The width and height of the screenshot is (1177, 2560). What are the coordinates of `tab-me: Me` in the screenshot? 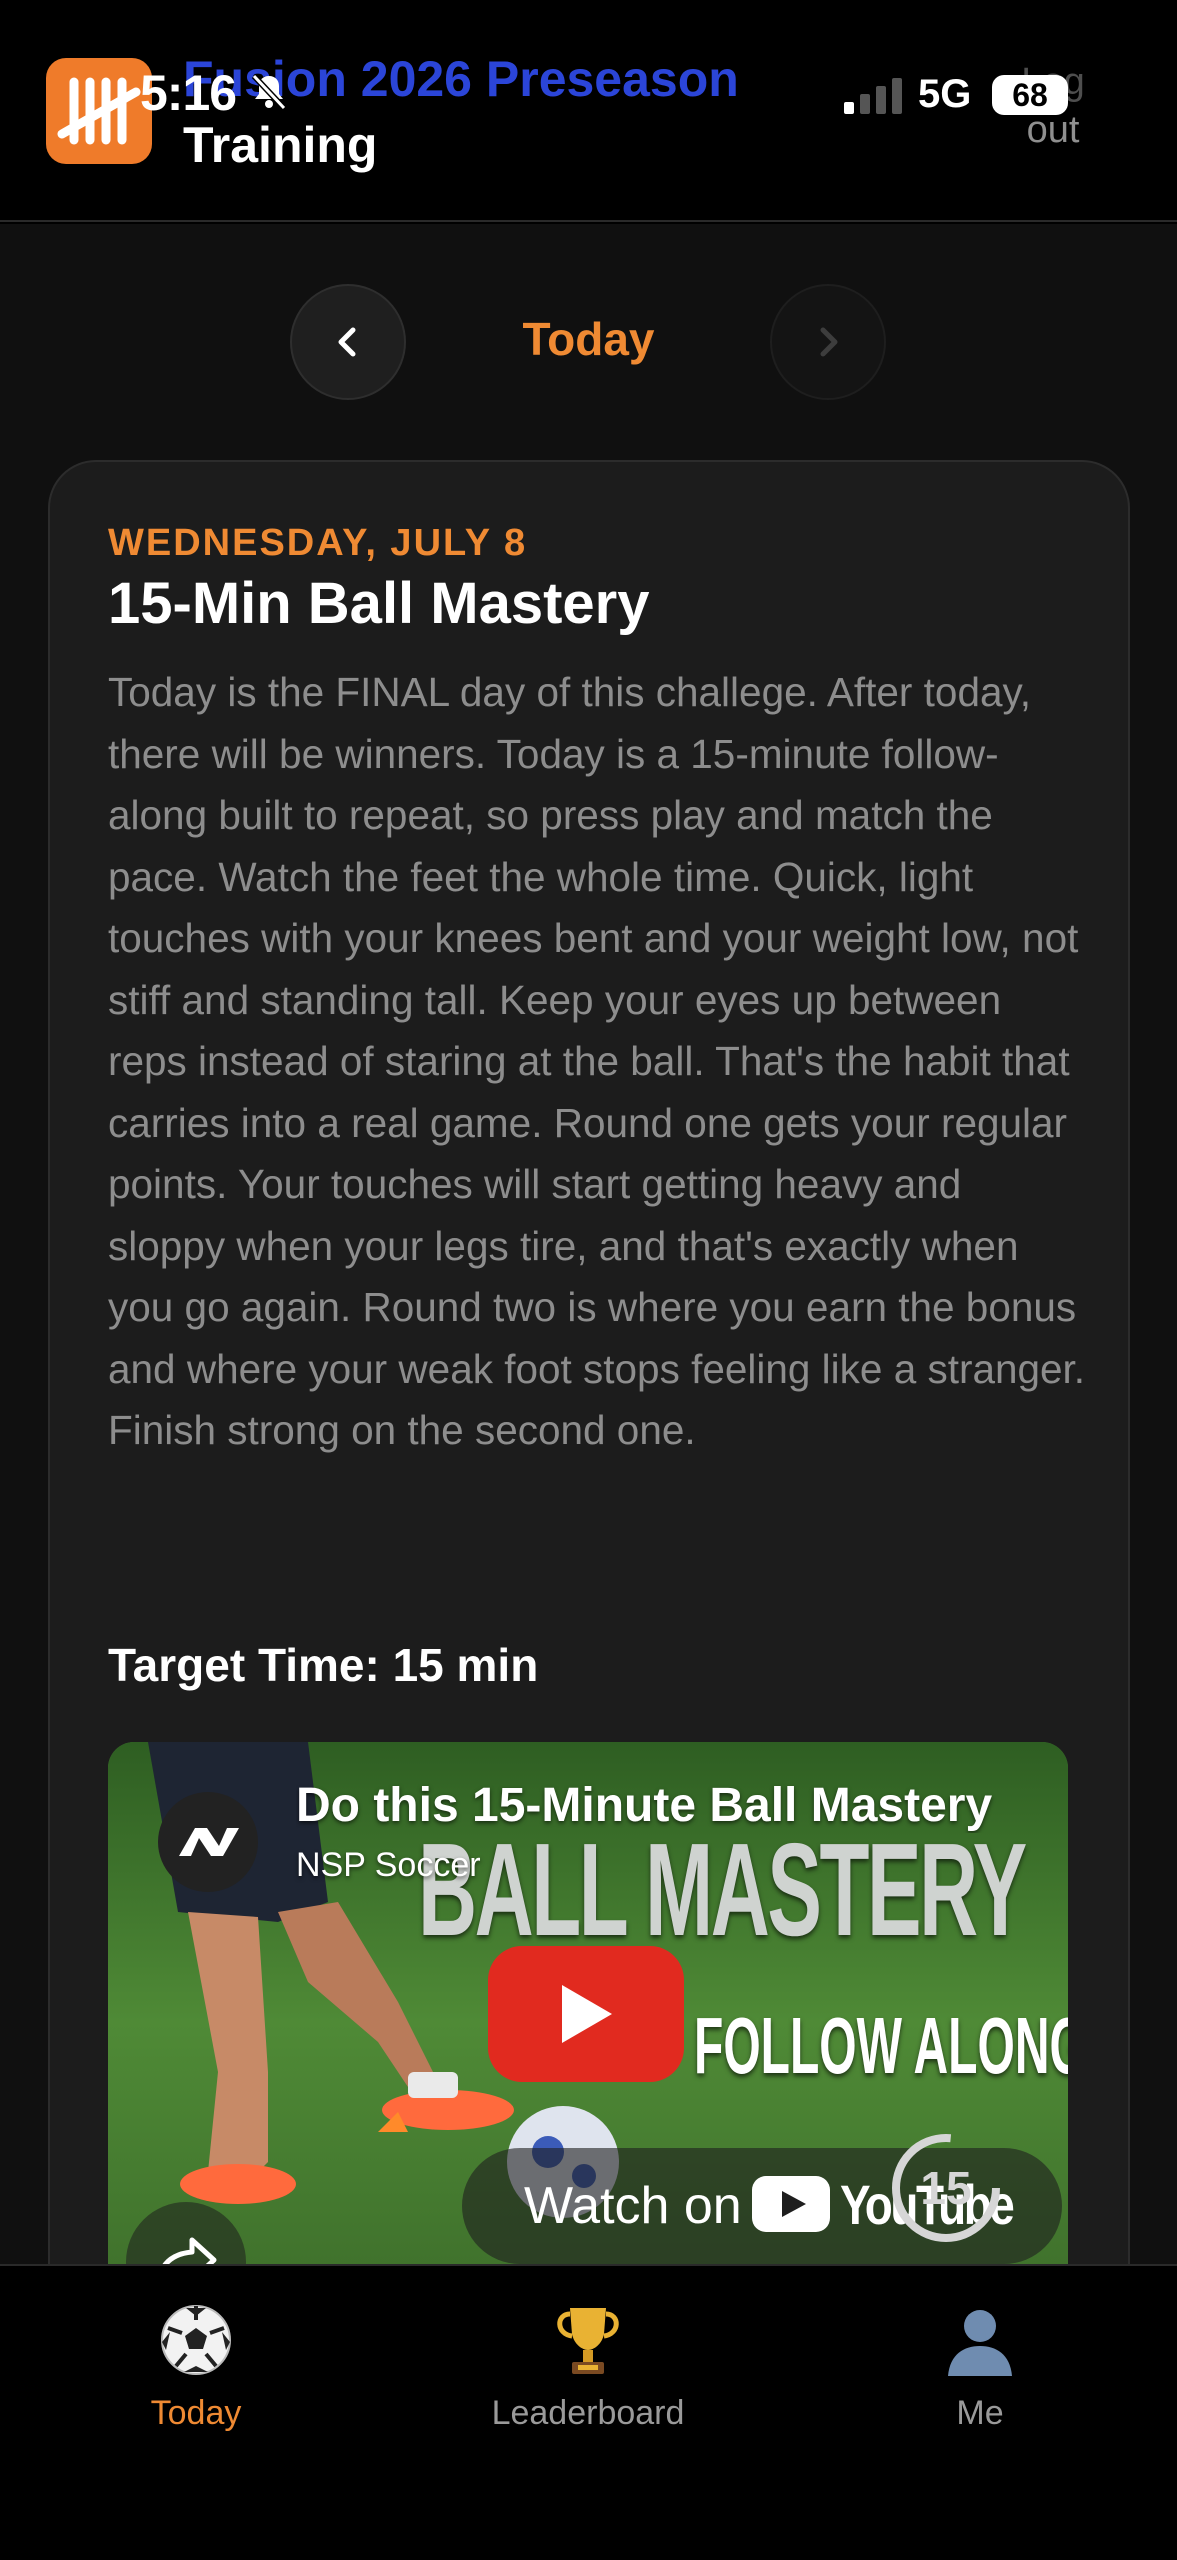 It's located at (980, 2366).